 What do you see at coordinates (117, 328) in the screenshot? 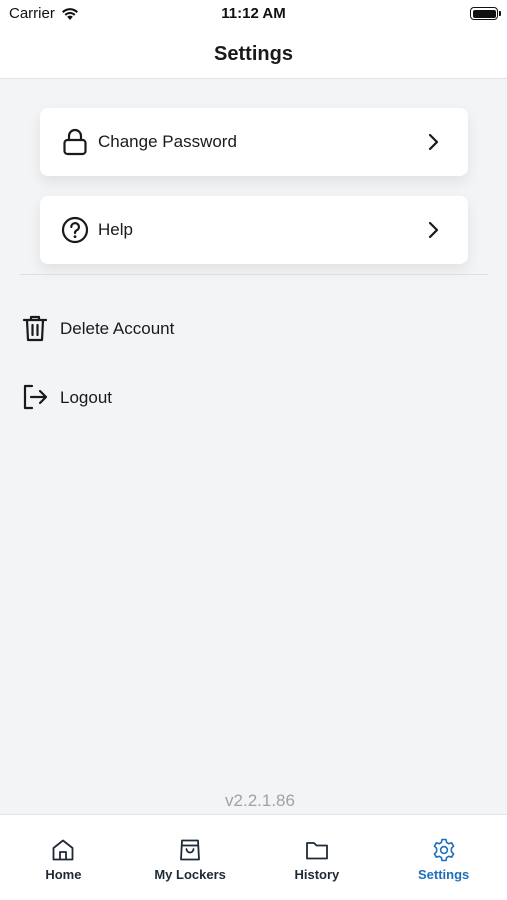
I see `delete-account-label: Delete Account` at bounding box center [117, 328].